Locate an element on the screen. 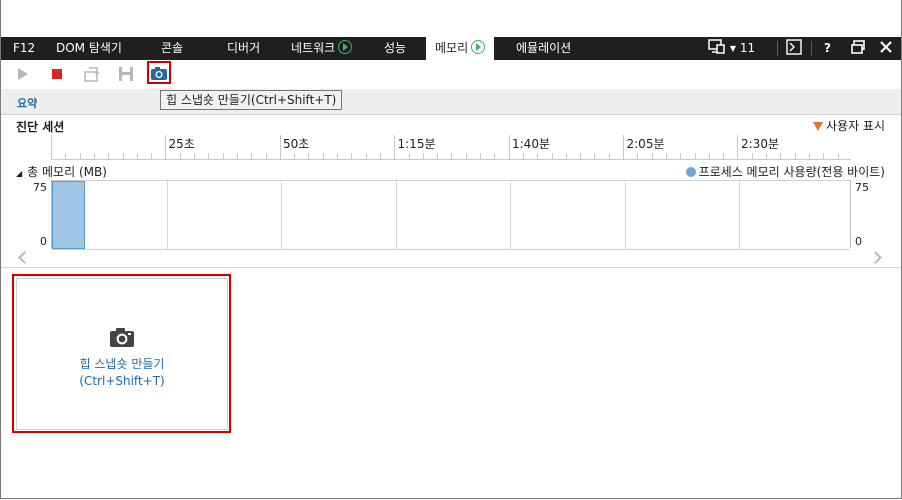 This screenshot has width=902, height=500. tab-memory: 메모리 is located at coordinates (460, 48).